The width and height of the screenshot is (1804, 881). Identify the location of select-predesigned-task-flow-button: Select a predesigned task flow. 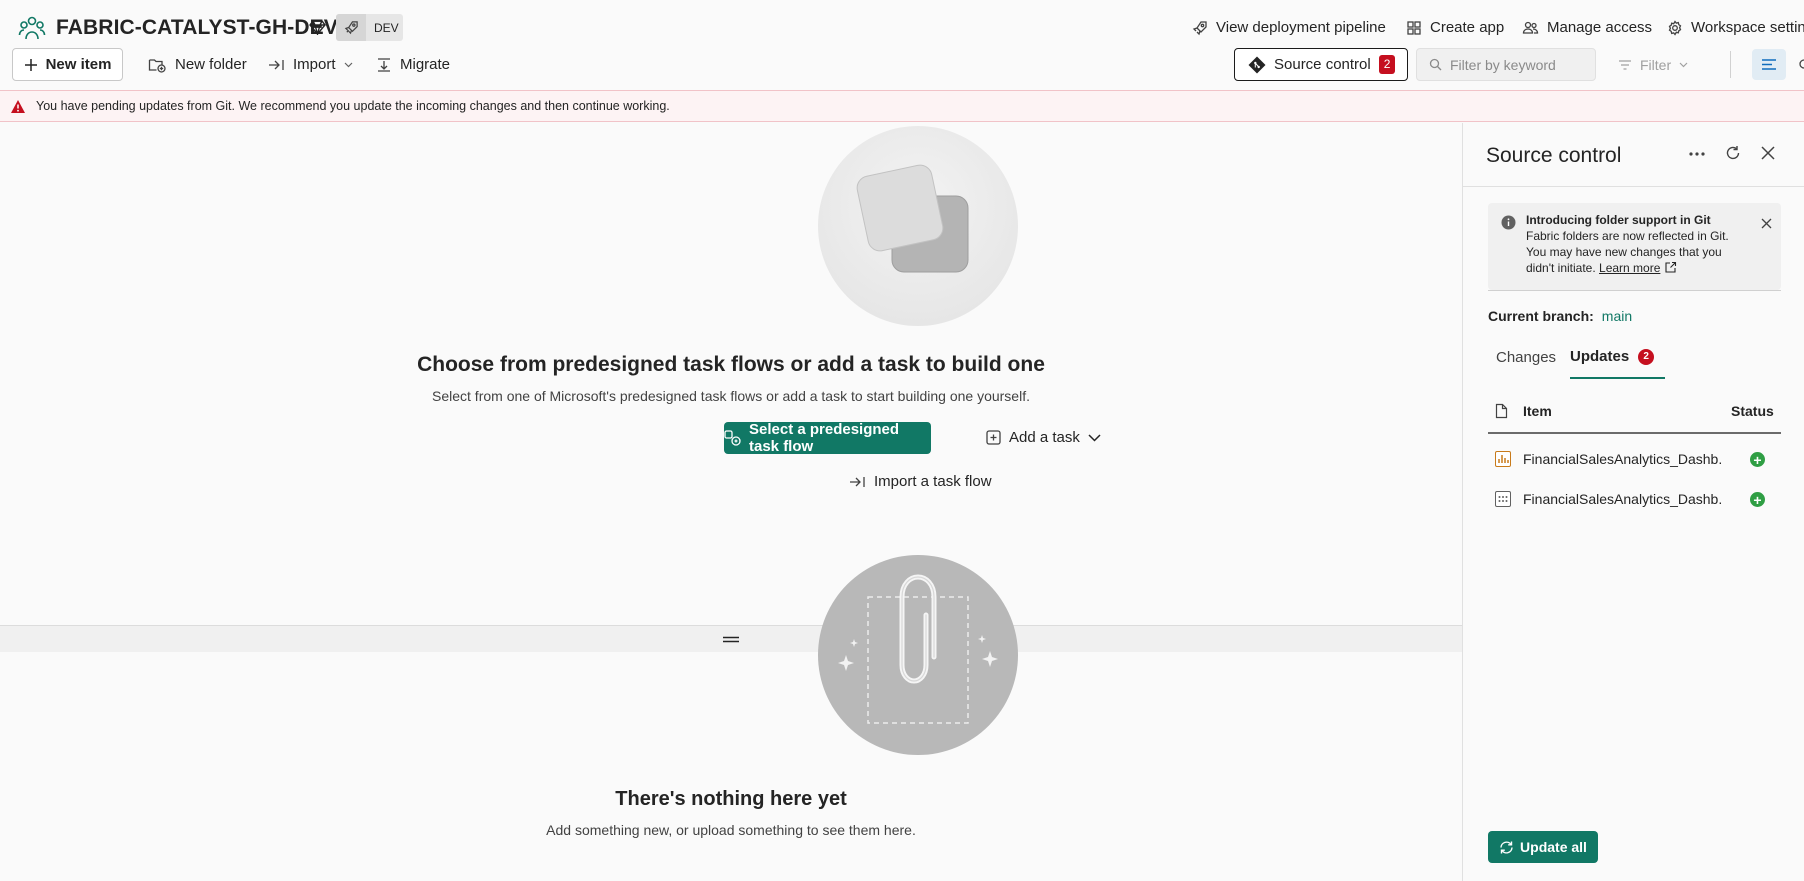
(827, 438).